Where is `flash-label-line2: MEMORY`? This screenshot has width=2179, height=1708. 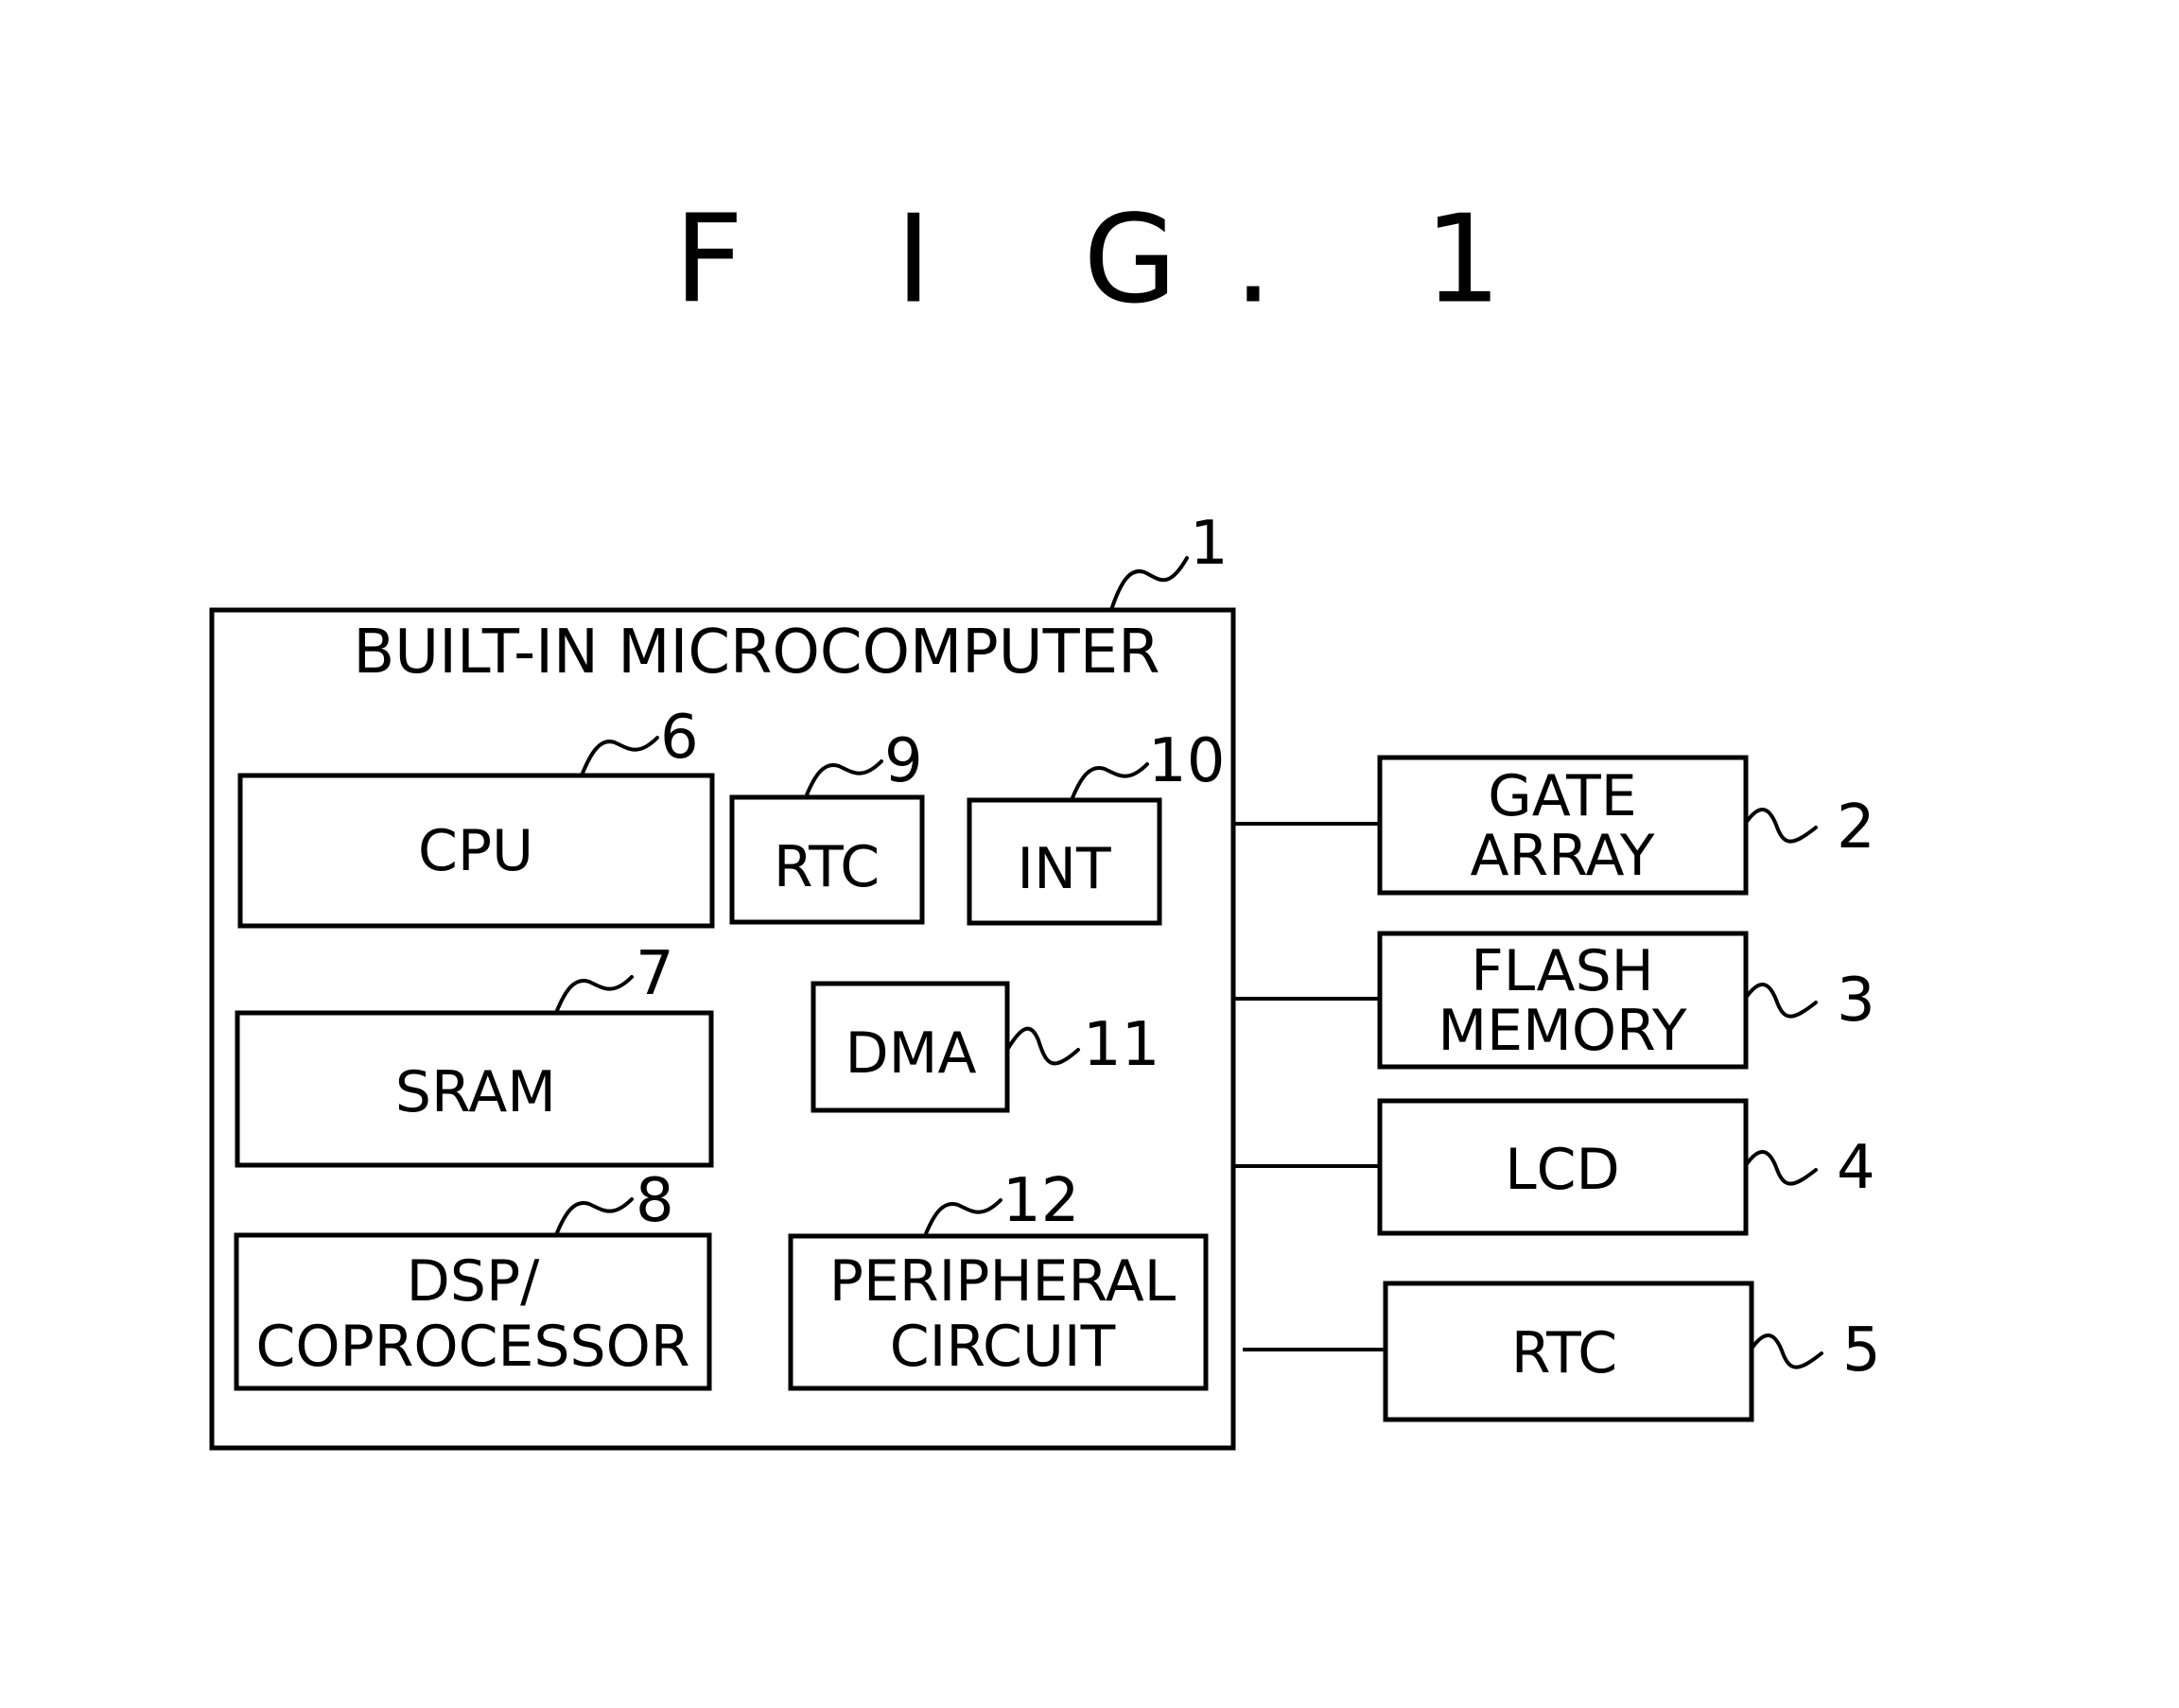 flash-label-line2: MEMORY is located at coordinates (1563, 1031).